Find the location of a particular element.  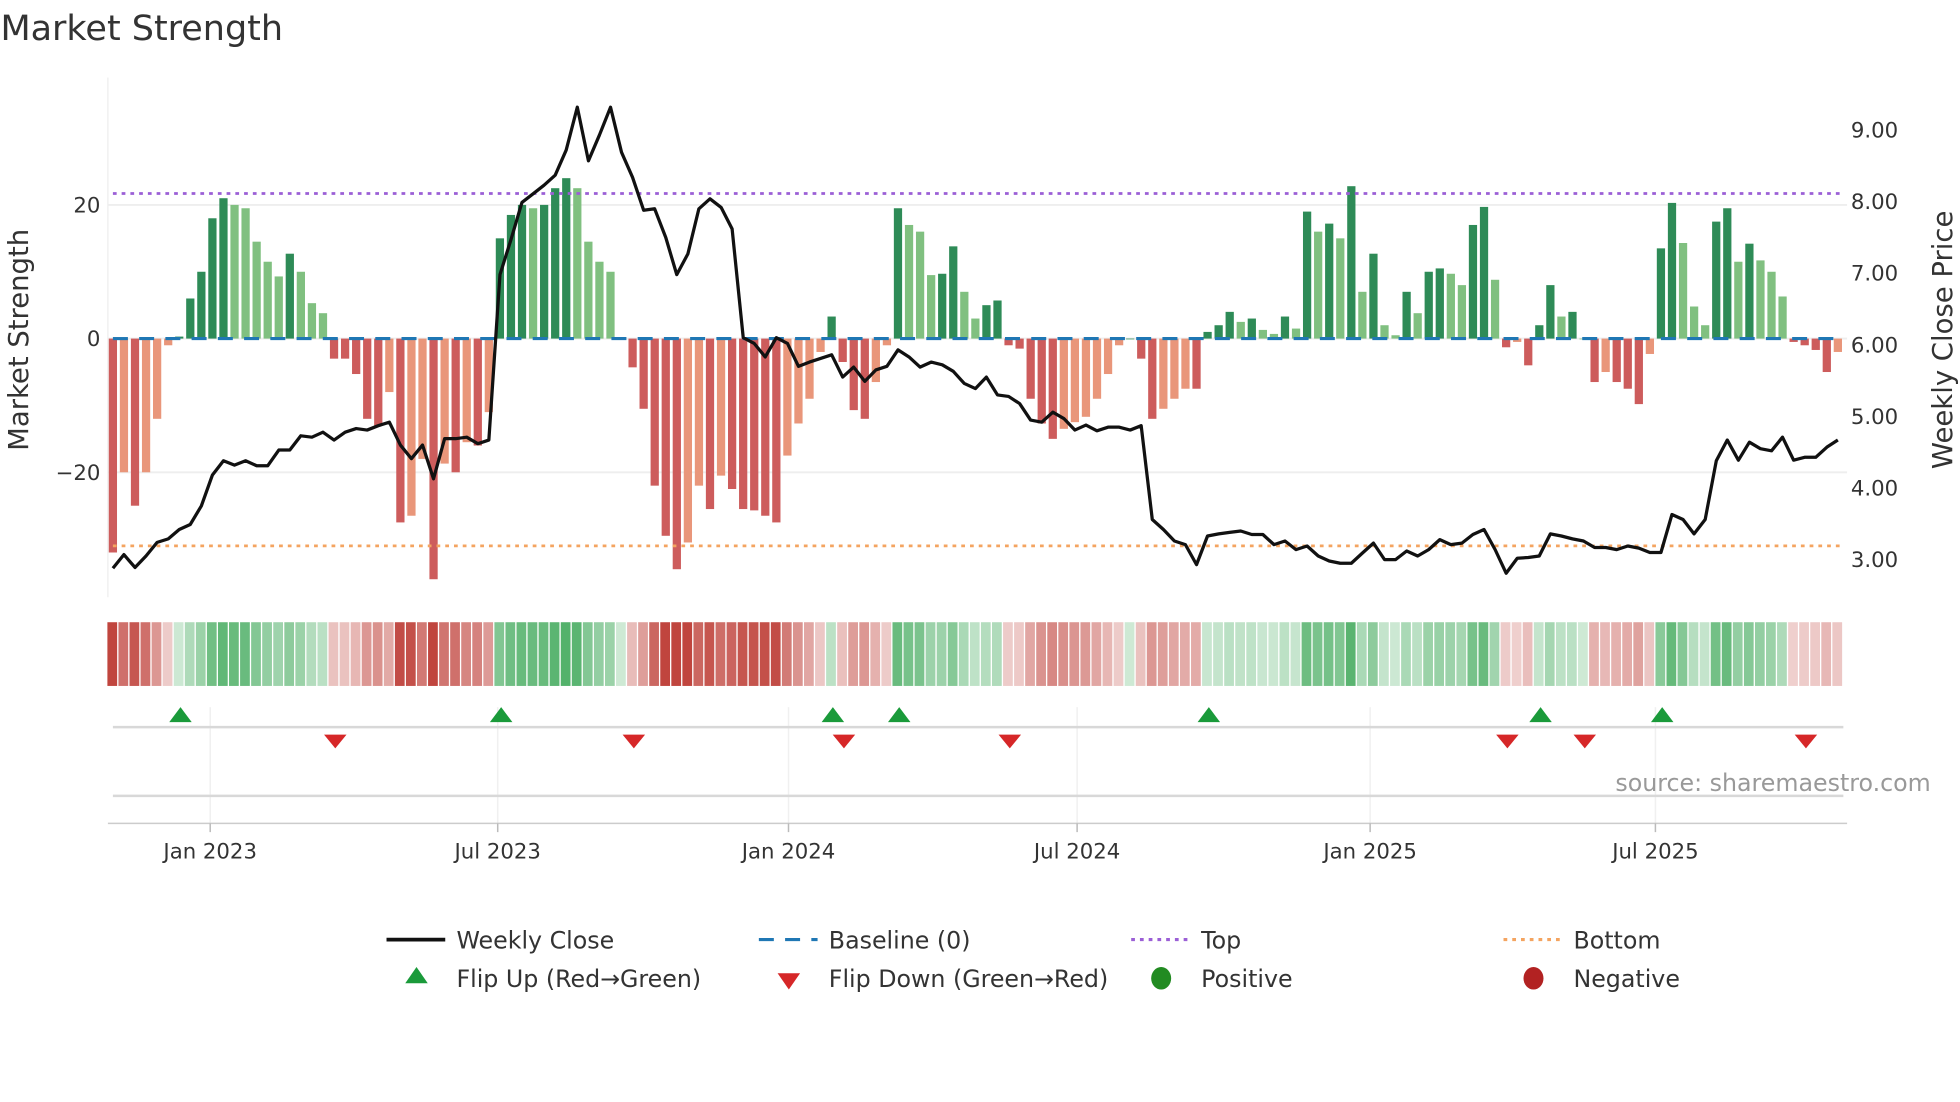

x-tick-label: Jan 2024 is located at coordinates (788, 851).